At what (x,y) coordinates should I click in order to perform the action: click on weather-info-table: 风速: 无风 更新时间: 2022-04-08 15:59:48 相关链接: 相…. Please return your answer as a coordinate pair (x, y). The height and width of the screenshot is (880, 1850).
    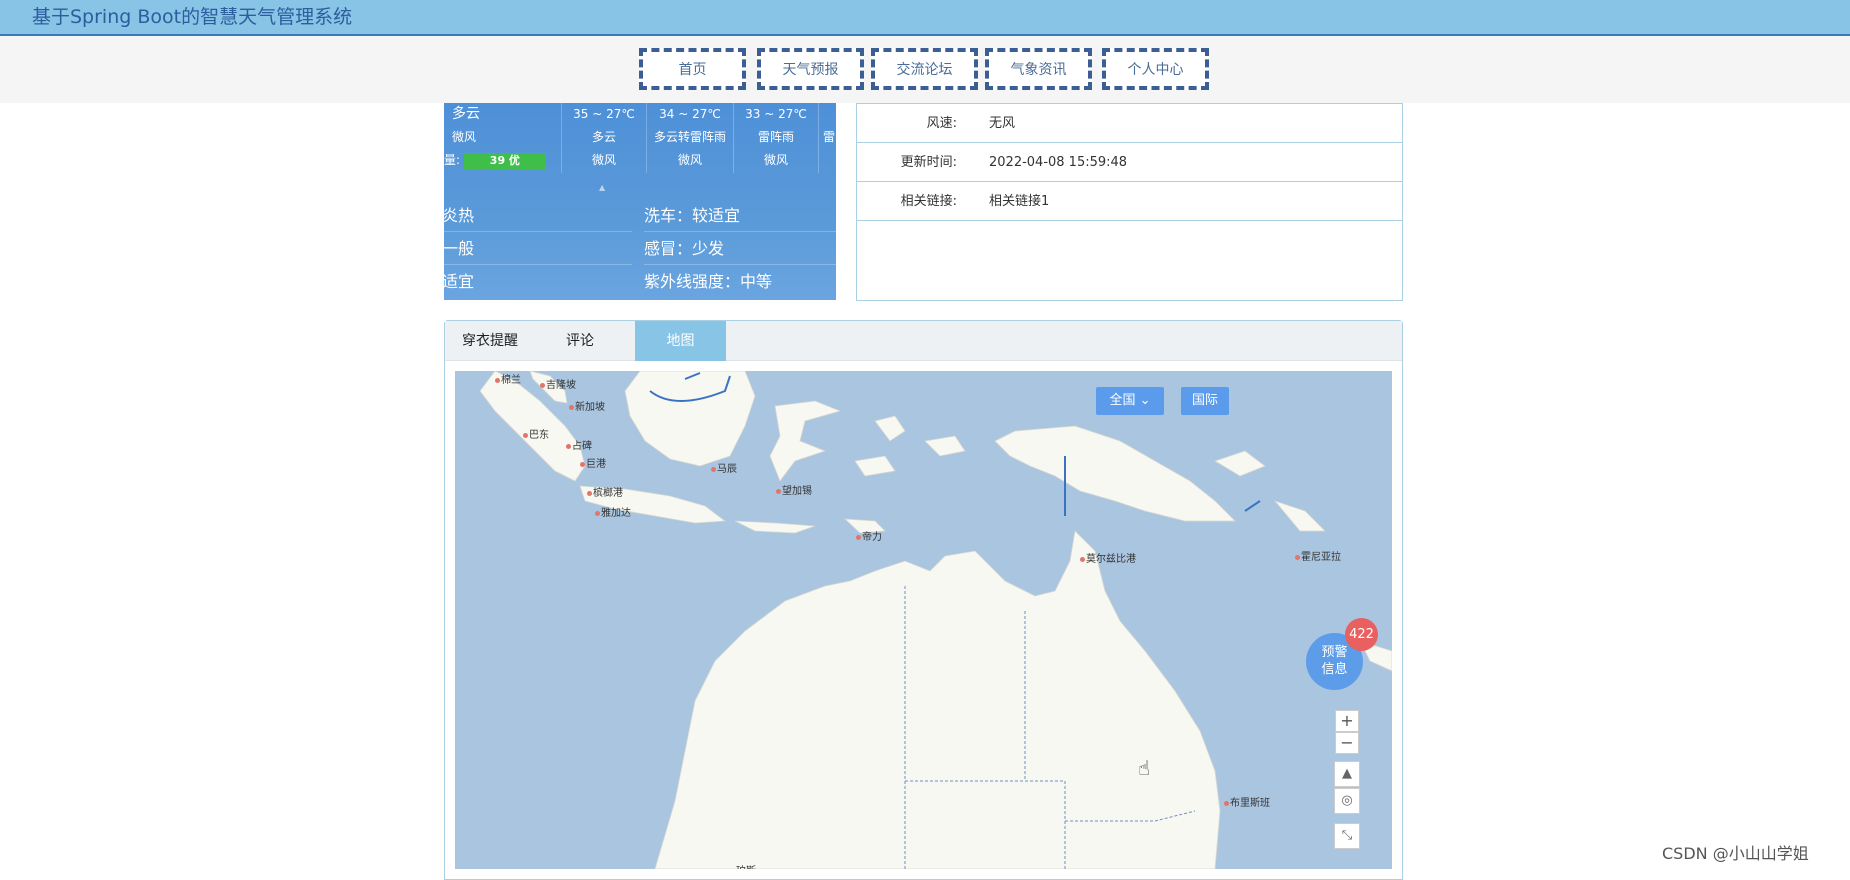
    Looking at the image, I should click on (1129, 202).